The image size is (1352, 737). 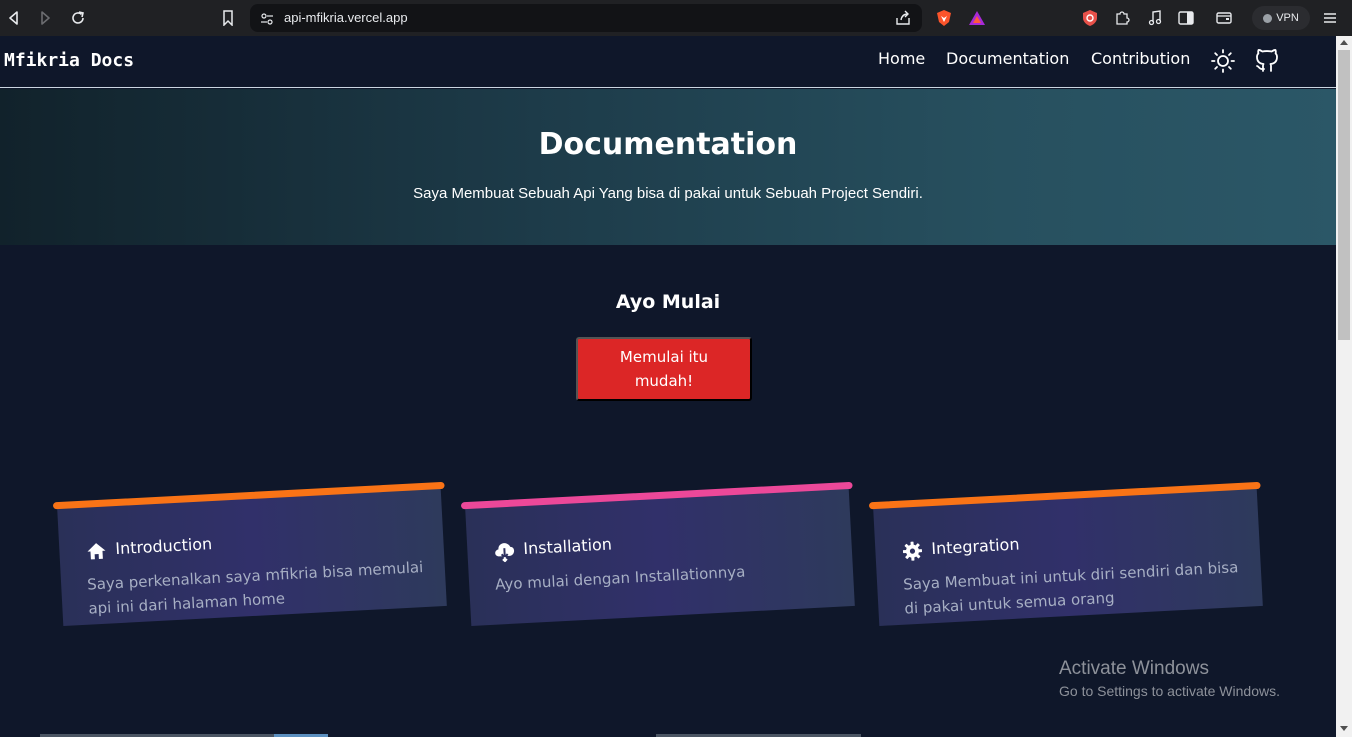 What do you see at coordinates (1090, 18) in the screenshot?
I see `extension-shield-icon` at bounding box center [1090, 18].